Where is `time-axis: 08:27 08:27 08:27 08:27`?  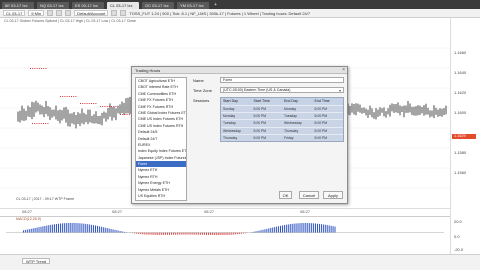
time-axis: 08:27 08:27 08:27 08:27 is located at coordinates (225, 212).